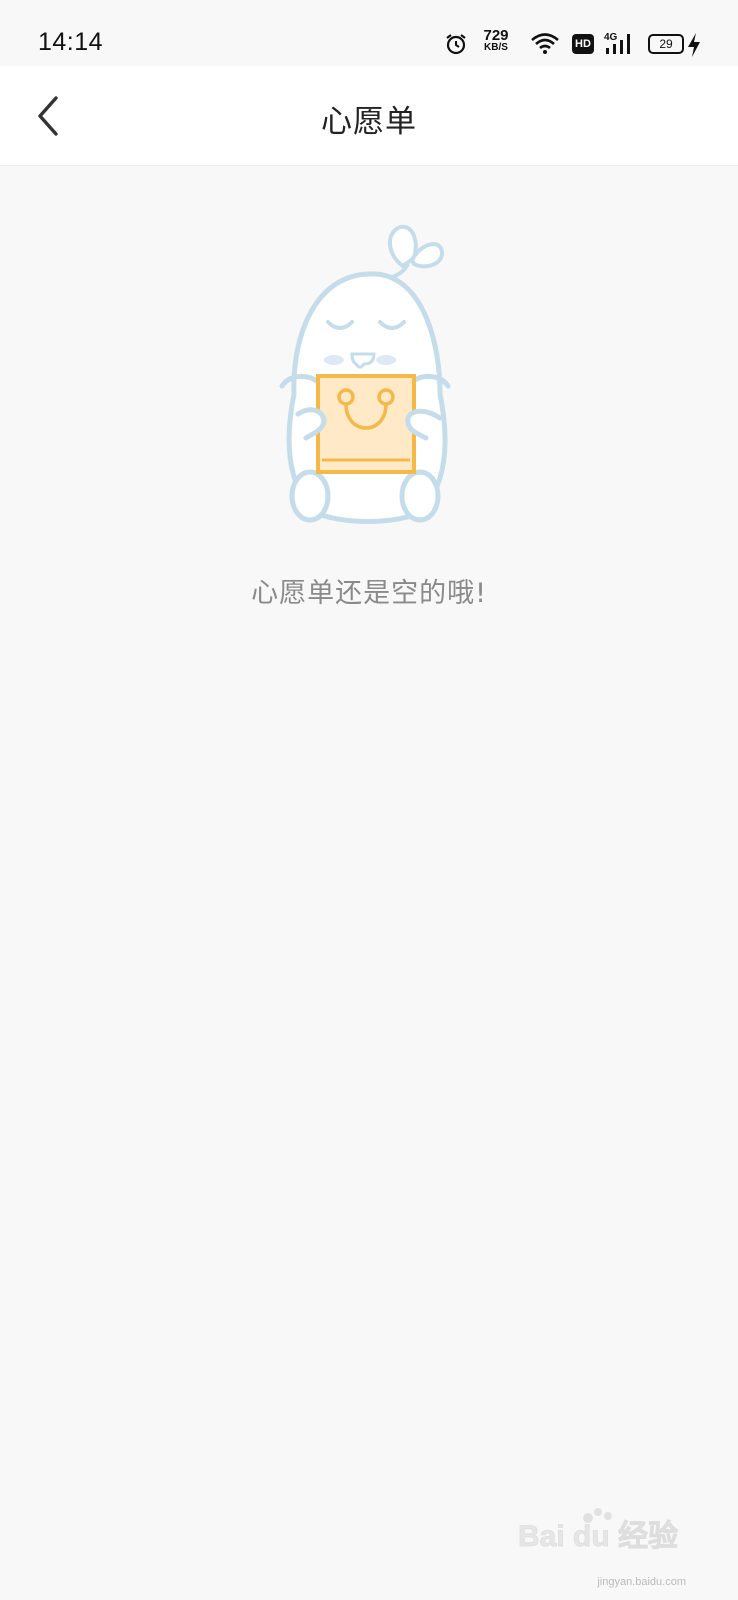 Image resolution: width=738 pixels, height=1600 pixels. Describe the element at coordinates (641, 1582) in the screenshot. I see `watermark-url: jingyan.baidu.com` at that location.